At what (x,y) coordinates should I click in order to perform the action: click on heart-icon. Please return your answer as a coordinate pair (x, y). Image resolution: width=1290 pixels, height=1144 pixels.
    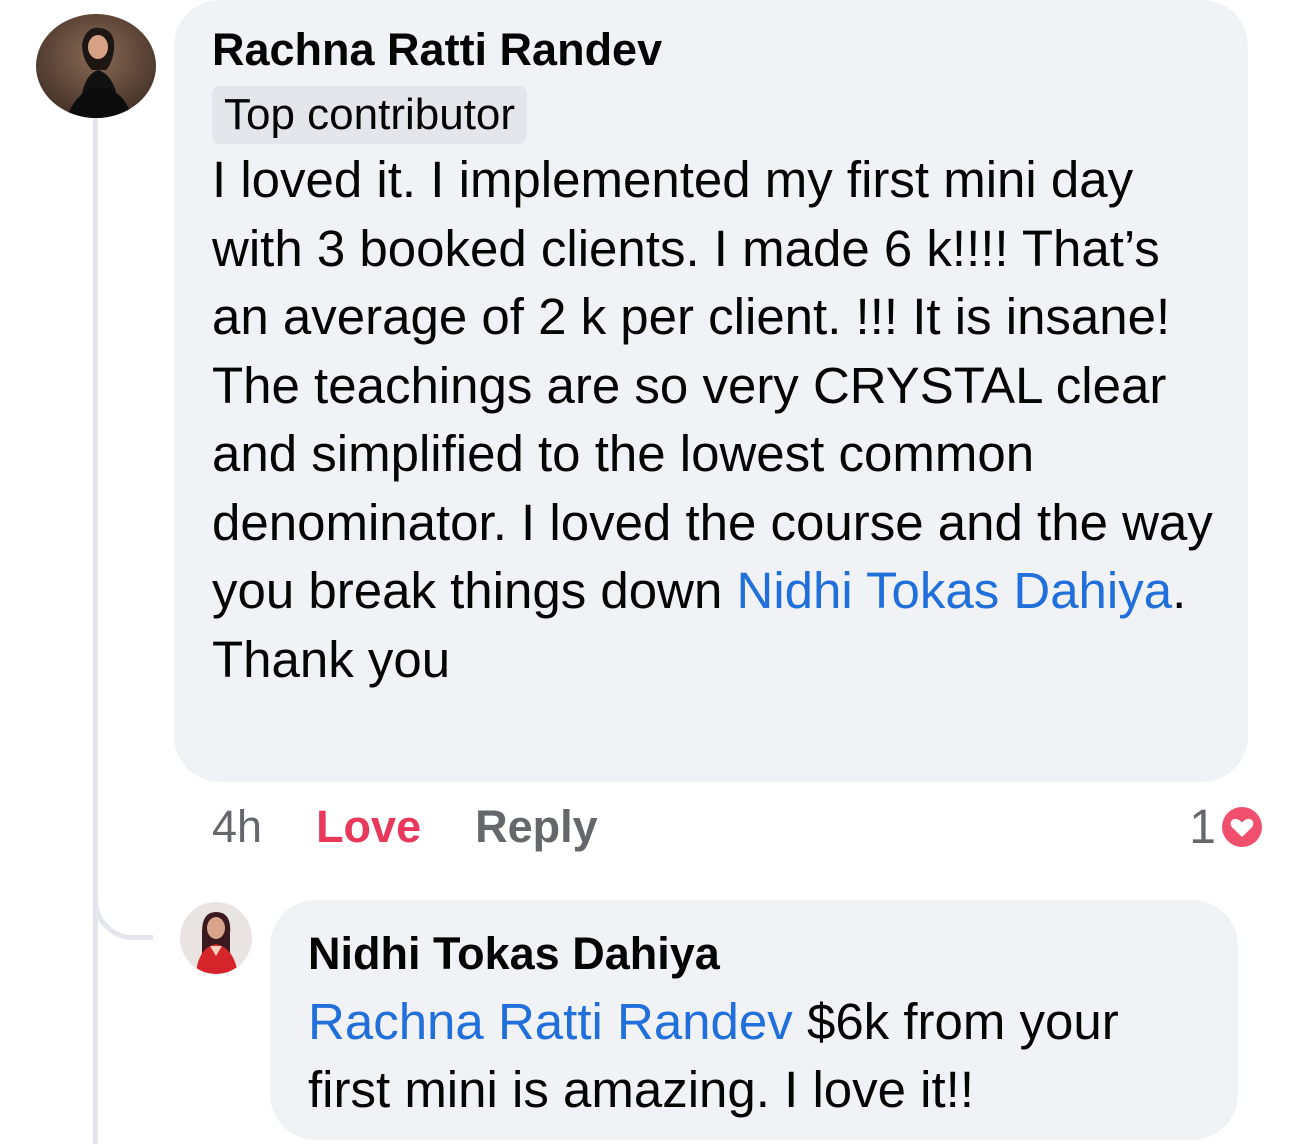
    Looking at the image, I should click on (1242, 827).